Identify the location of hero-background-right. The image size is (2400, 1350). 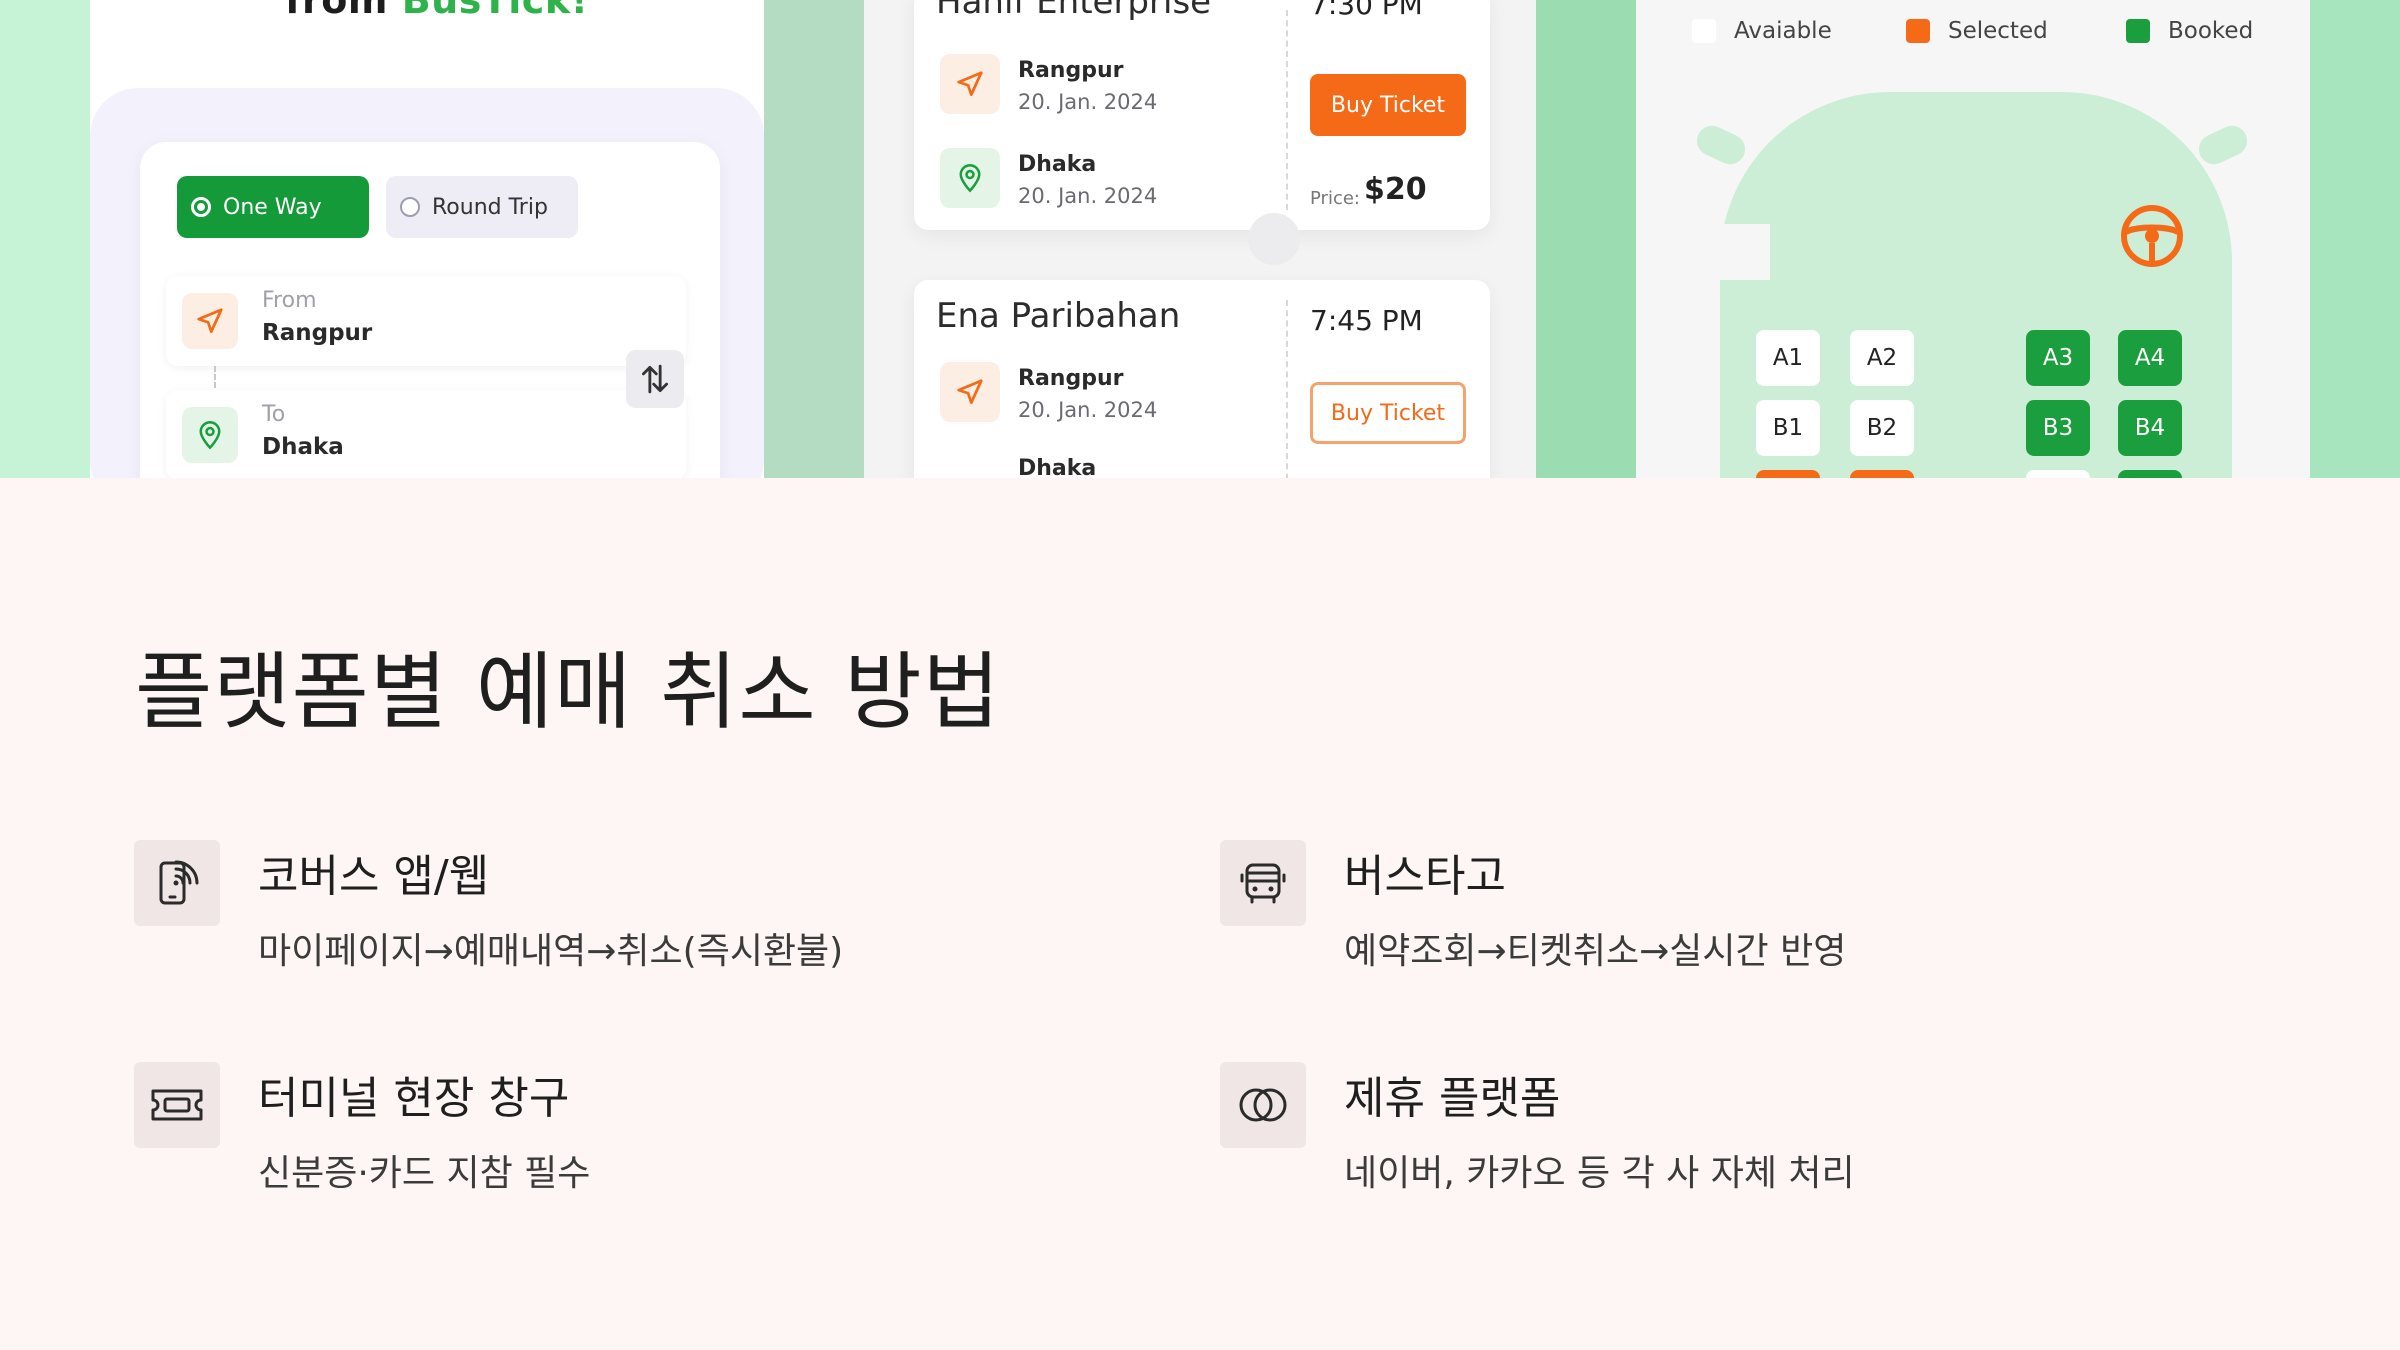
(2355, 239).